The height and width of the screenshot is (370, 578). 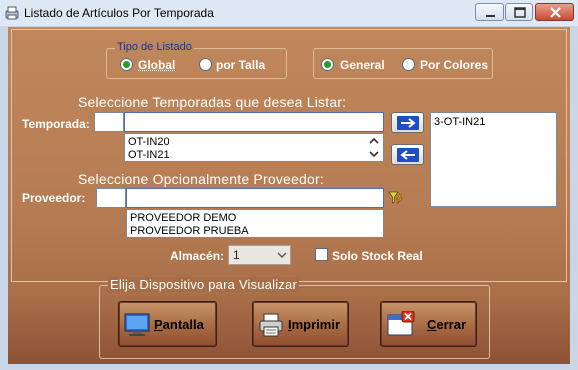 What do you see at coordinates (236, 255) in the screenshot?
I see `almacen-value: 1` at bounding box center [236, 255].